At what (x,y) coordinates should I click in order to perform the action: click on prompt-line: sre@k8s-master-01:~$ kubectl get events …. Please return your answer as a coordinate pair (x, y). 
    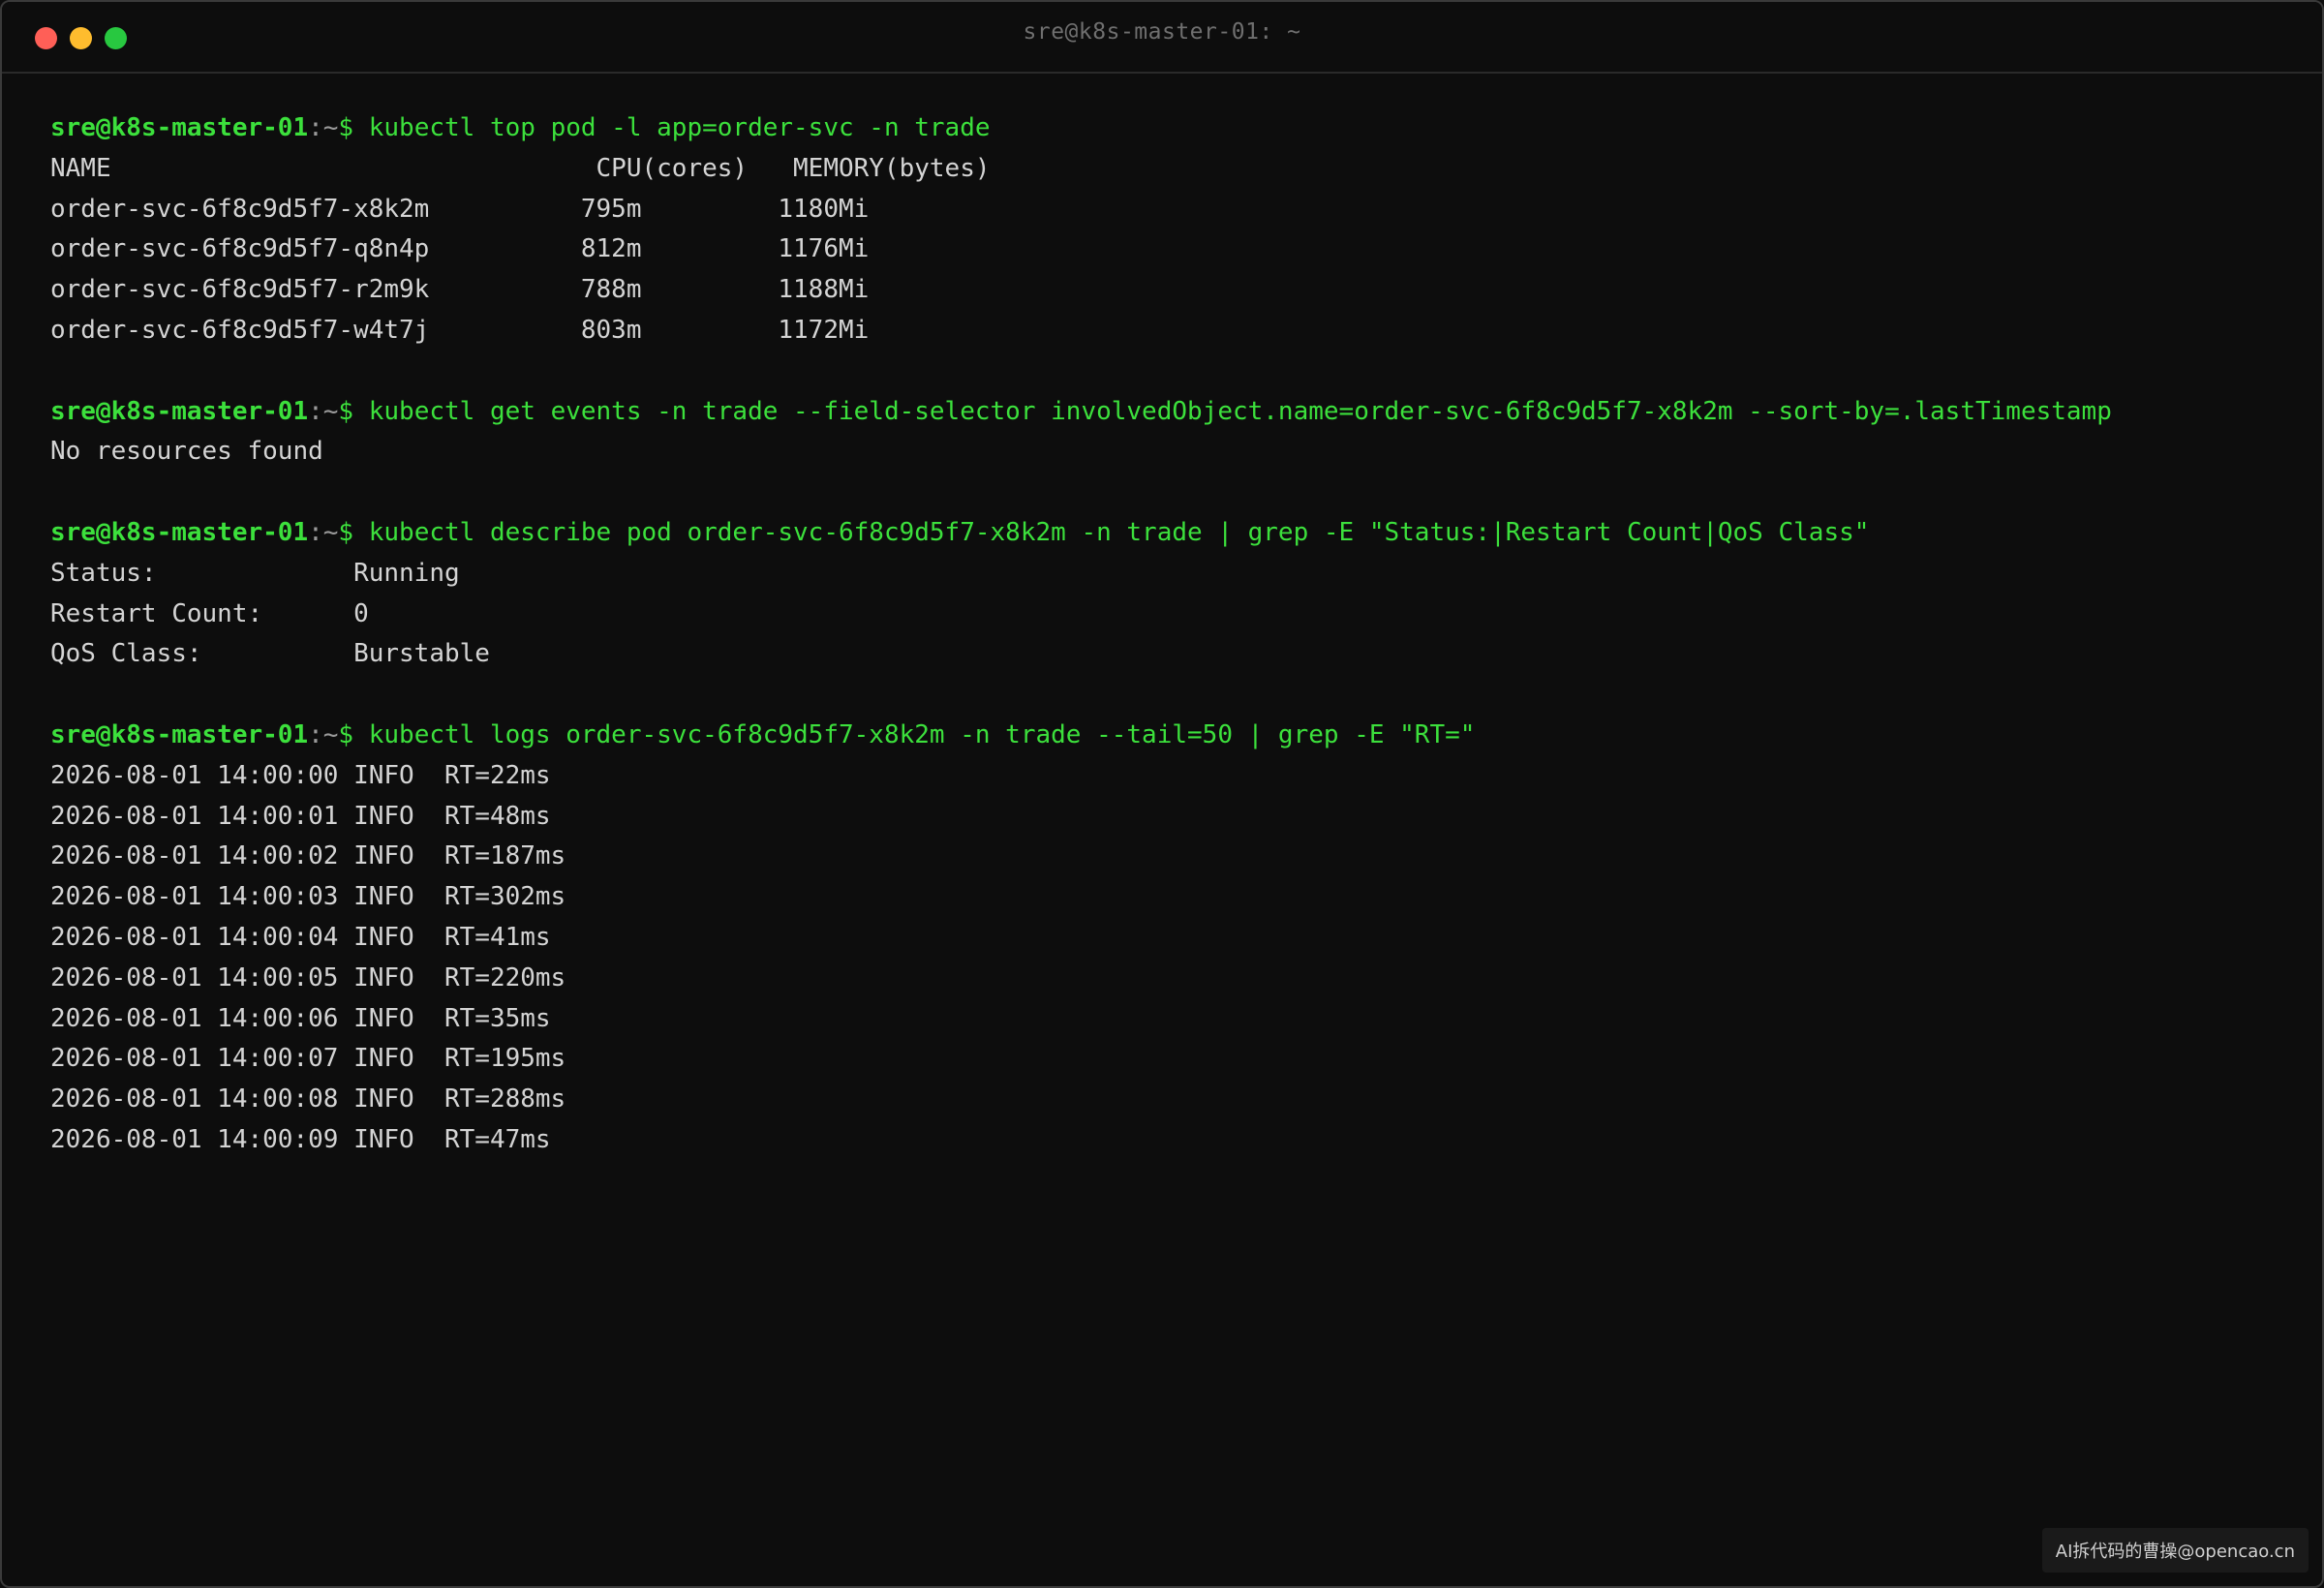
    Looking at the image, I should click on (1177, 412).